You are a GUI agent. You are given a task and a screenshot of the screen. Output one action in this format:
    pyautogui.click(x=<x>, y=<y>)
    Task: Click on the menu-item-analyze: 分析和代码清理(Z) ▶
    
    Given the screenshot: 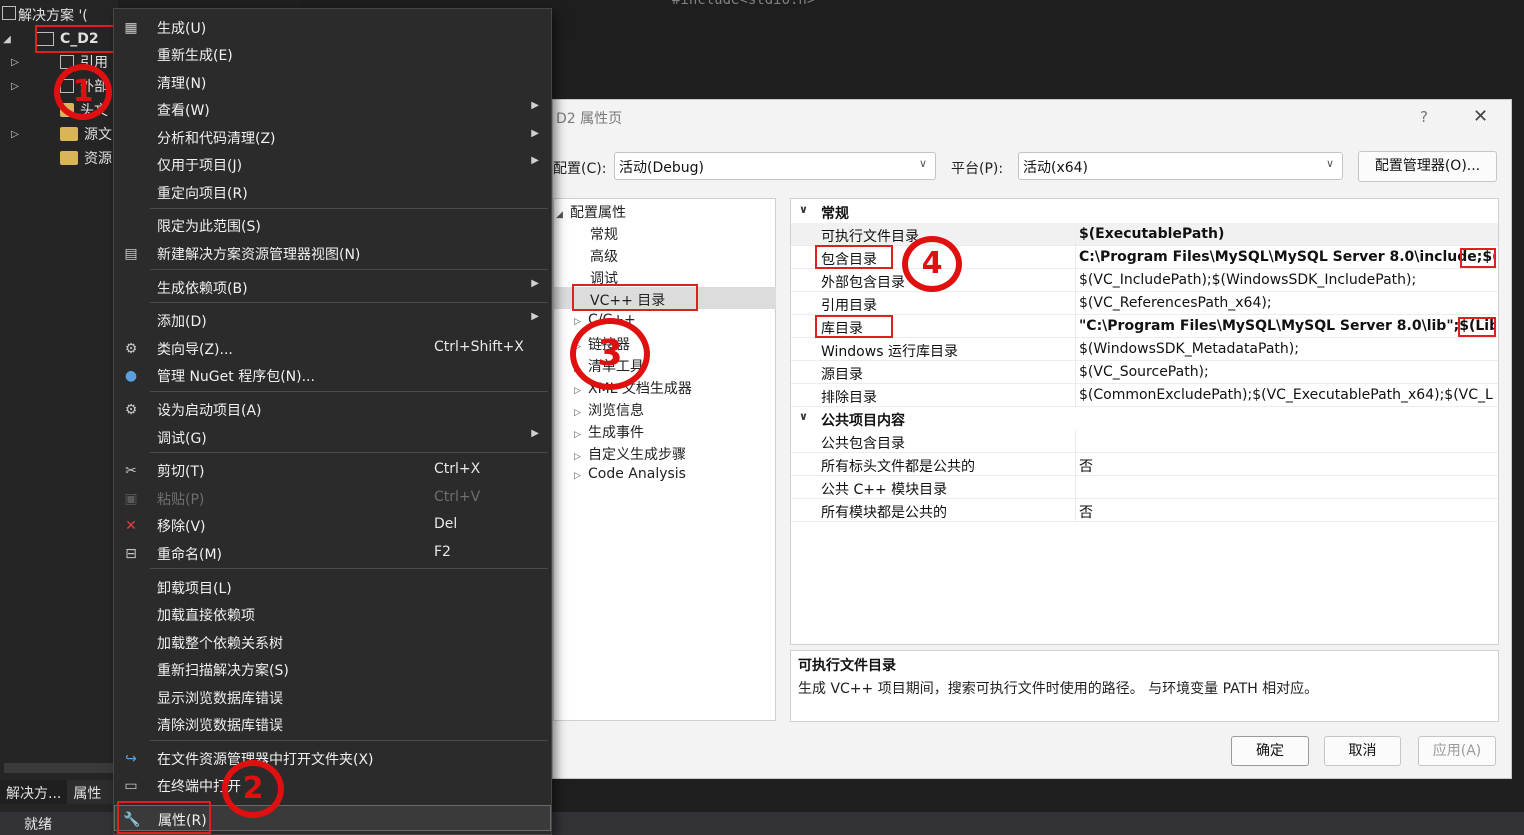 What is the action you would take?
    pyautogui.click(x=332, y=137)
    